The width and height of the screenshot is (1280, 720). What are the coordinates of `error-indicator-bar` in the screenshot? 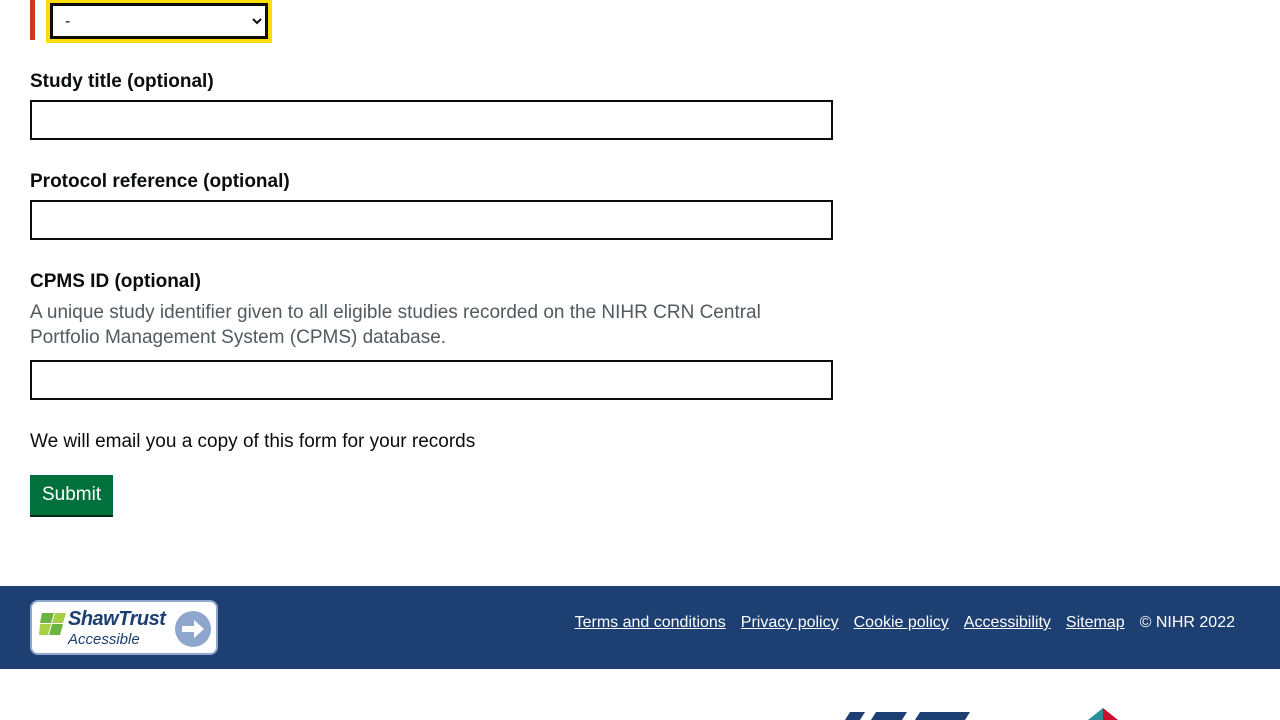 It's located at (32, 20).